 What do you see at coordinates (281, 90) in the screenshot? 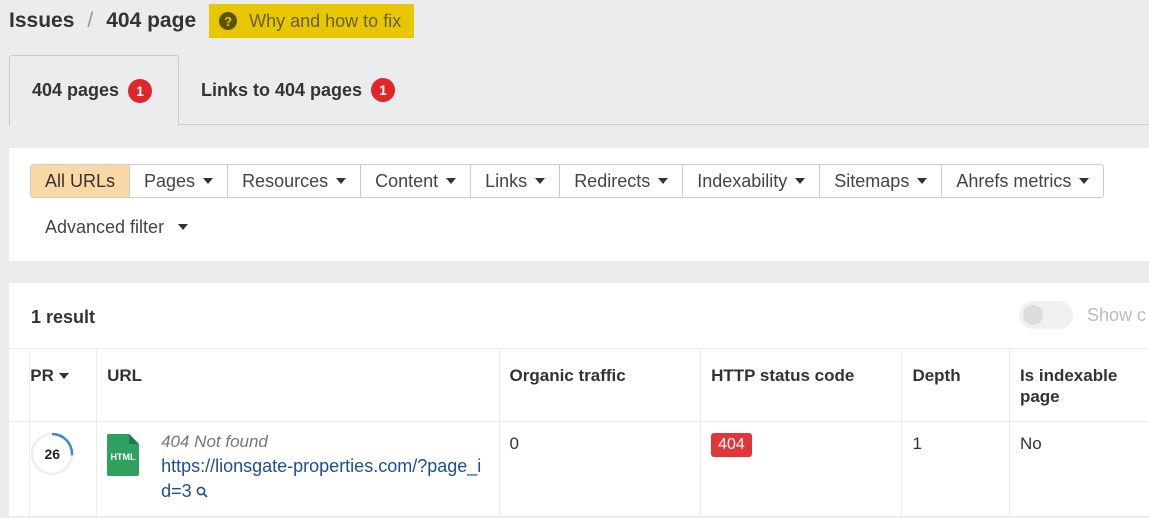
I see `tab-label: Links to 404 pages` at bounding box center [281, 90].